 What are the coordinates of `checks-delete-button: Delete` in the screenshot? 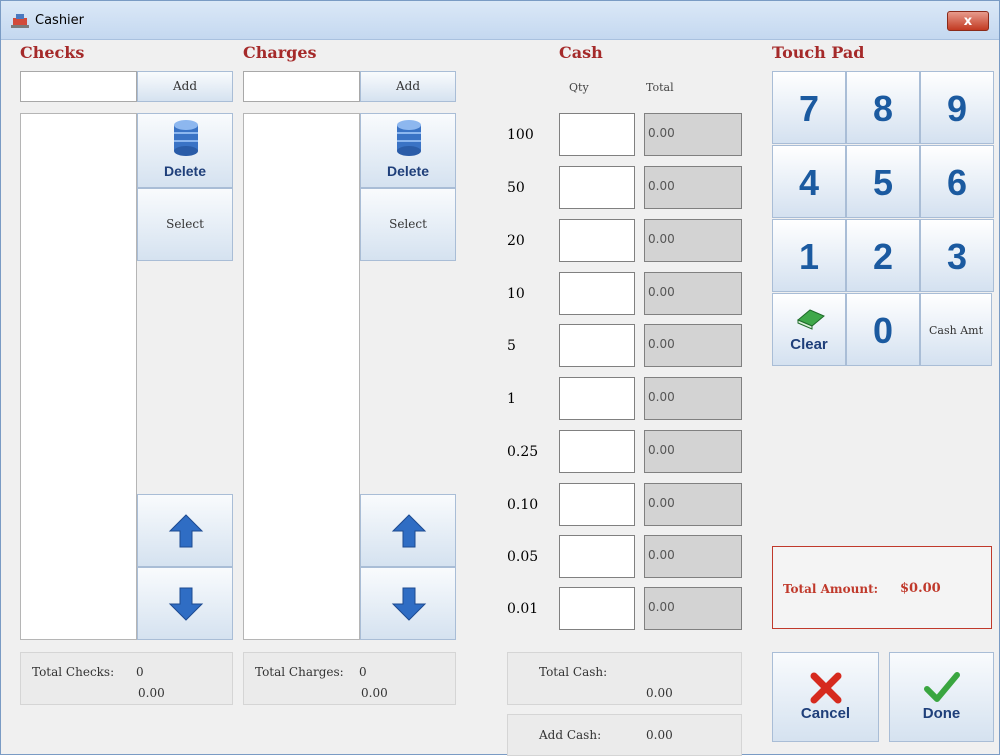 It's located at (185, 150).